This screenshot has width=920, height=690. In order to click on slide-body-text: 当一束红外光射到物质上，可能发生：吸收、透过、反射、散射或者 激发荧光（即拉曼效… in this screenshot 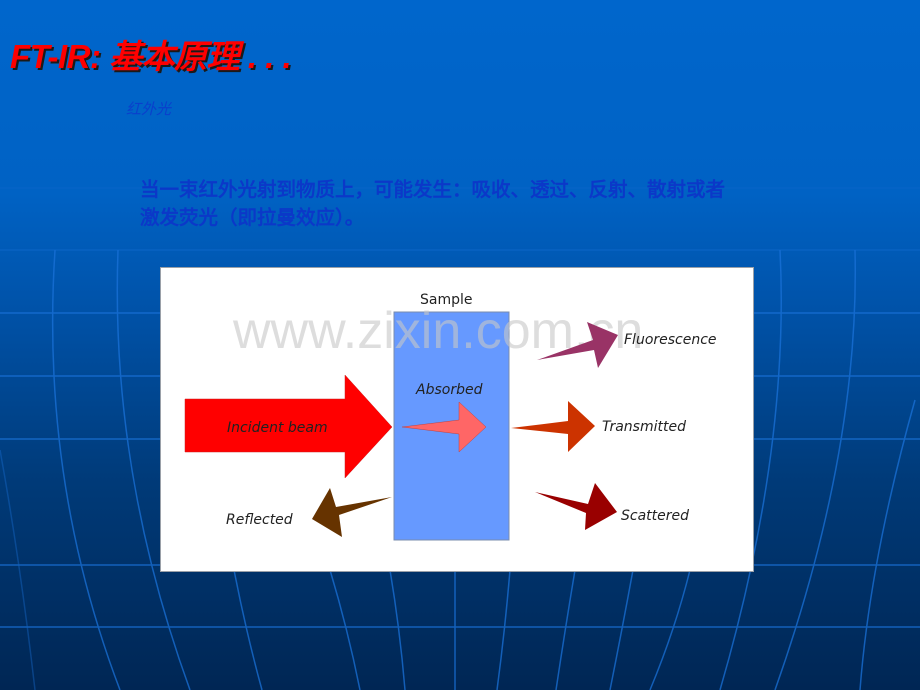, I will do `click(505, 204)`.